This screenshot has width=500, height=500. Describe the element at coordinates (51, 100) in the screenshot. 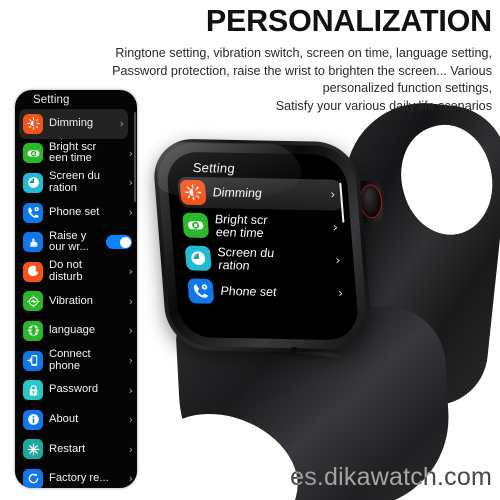

I see `settings-panel-title: Setting` at that location.